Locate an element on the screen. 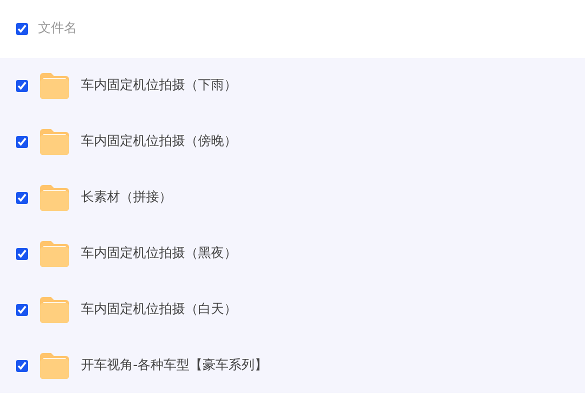 Image resolution: width=585 pixels, height=417 pixels. folder-name: 车内固定机位拍摄（白天） is located at coordinates (159, 310).